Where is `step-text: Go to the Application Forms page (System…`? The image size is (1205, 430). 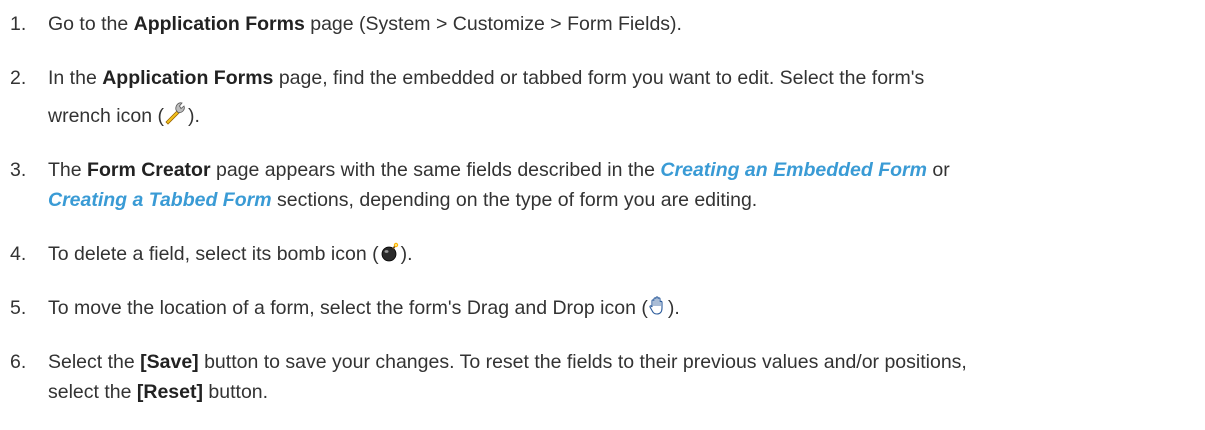 step-text: Go to the Application Forms page (System… is located at coordinates (365, 24).